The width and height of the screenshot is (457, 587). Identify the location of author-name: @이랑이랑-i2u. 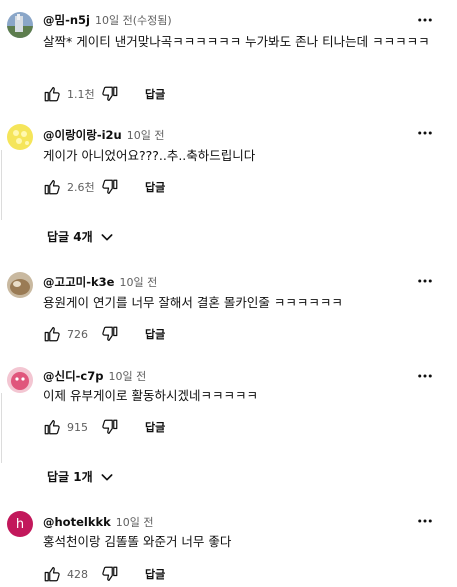
(82, 135).